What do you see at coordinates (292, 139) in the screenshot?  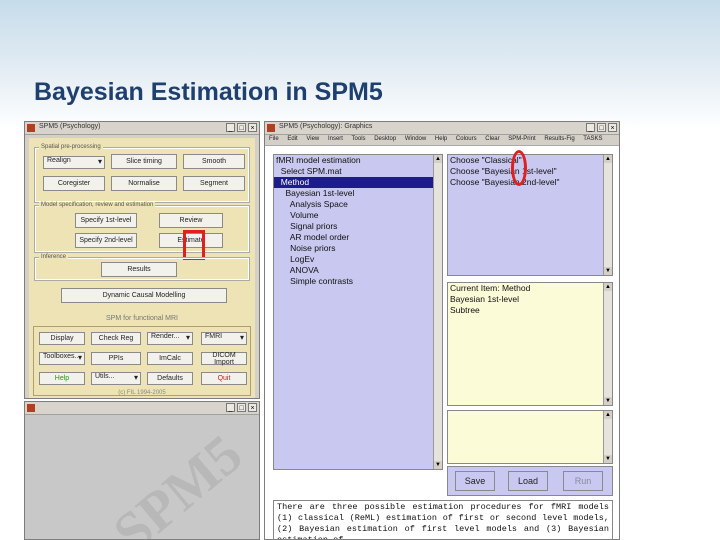 I see `menu-edit: Edit` at bounding box center [292, 139].